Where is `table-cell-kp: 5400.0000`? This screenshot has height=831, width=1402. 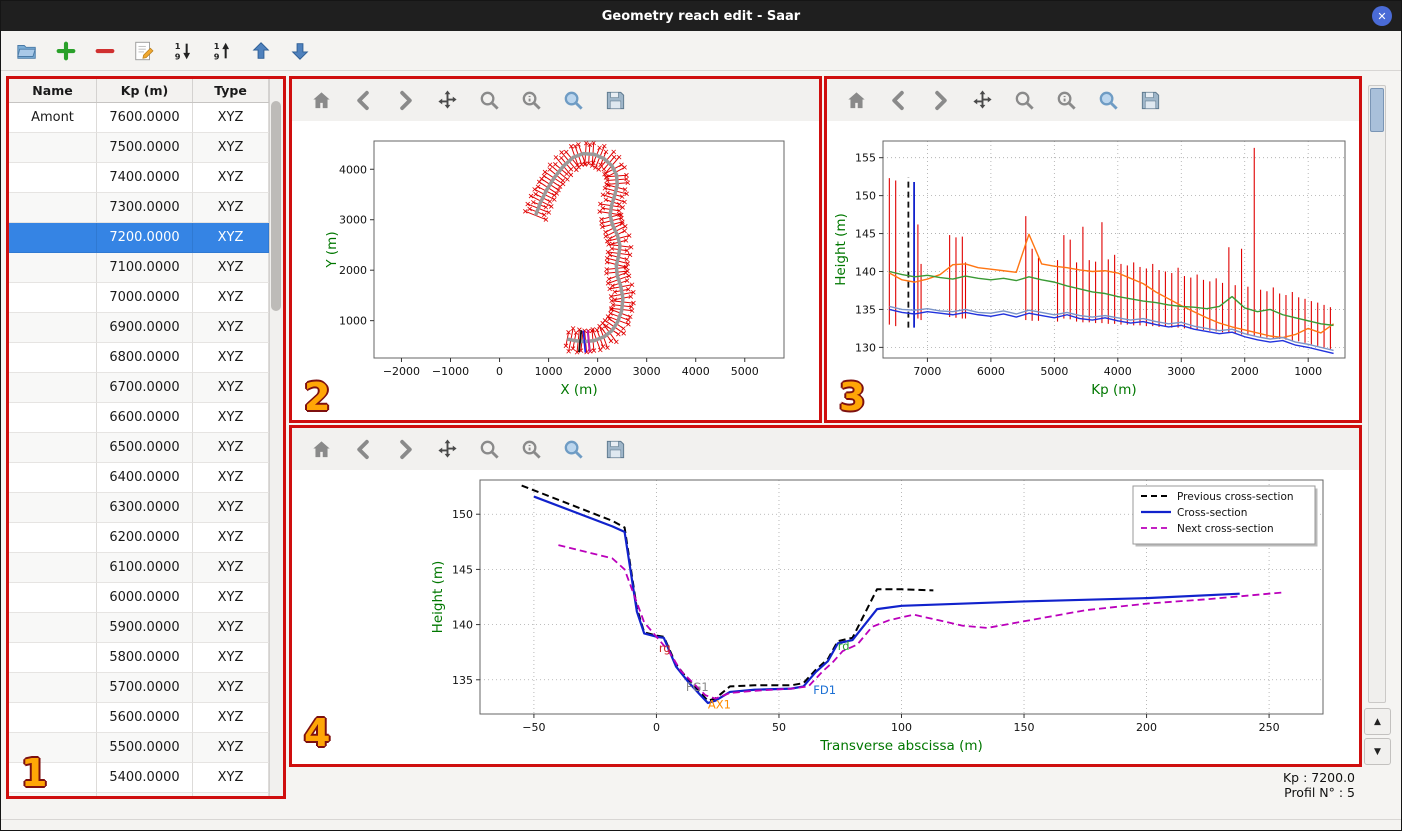 table-cell-kp: 5400.0000 is located at coordinates (145, 778).